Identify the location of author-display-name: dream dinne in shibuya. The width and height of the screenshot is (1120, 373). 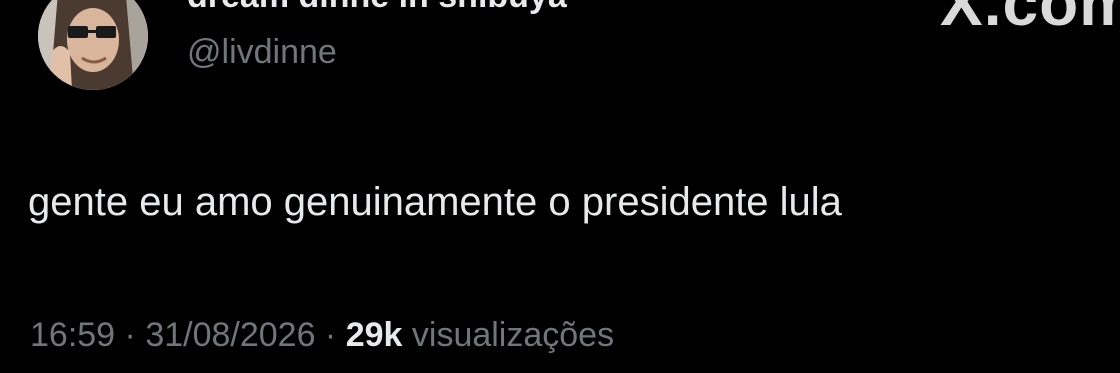
(377, 8).